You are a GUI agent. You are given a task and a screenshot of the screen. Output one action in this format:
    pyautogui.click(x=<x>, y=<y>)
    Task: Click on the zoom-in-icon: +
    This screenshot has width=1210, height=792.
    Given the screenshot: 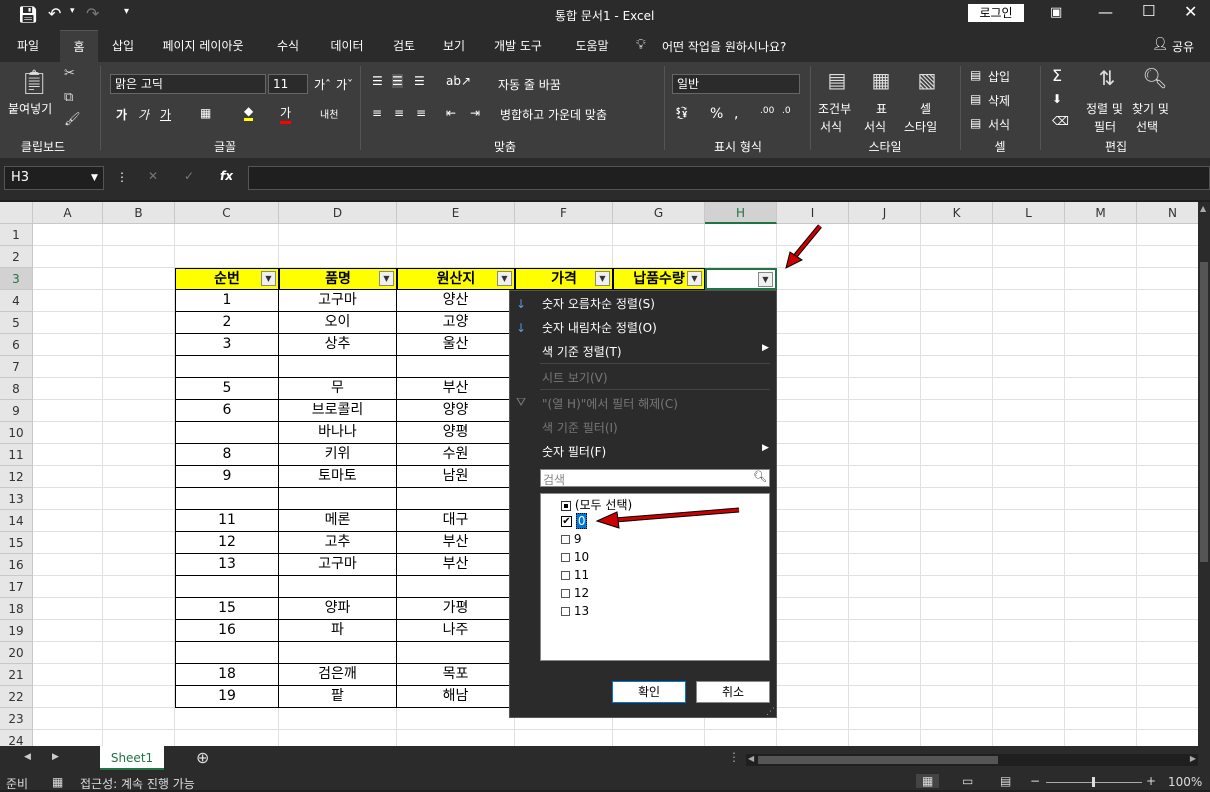 What is the action you would take?
    pyautogui.click(x=1151, y=781)
    